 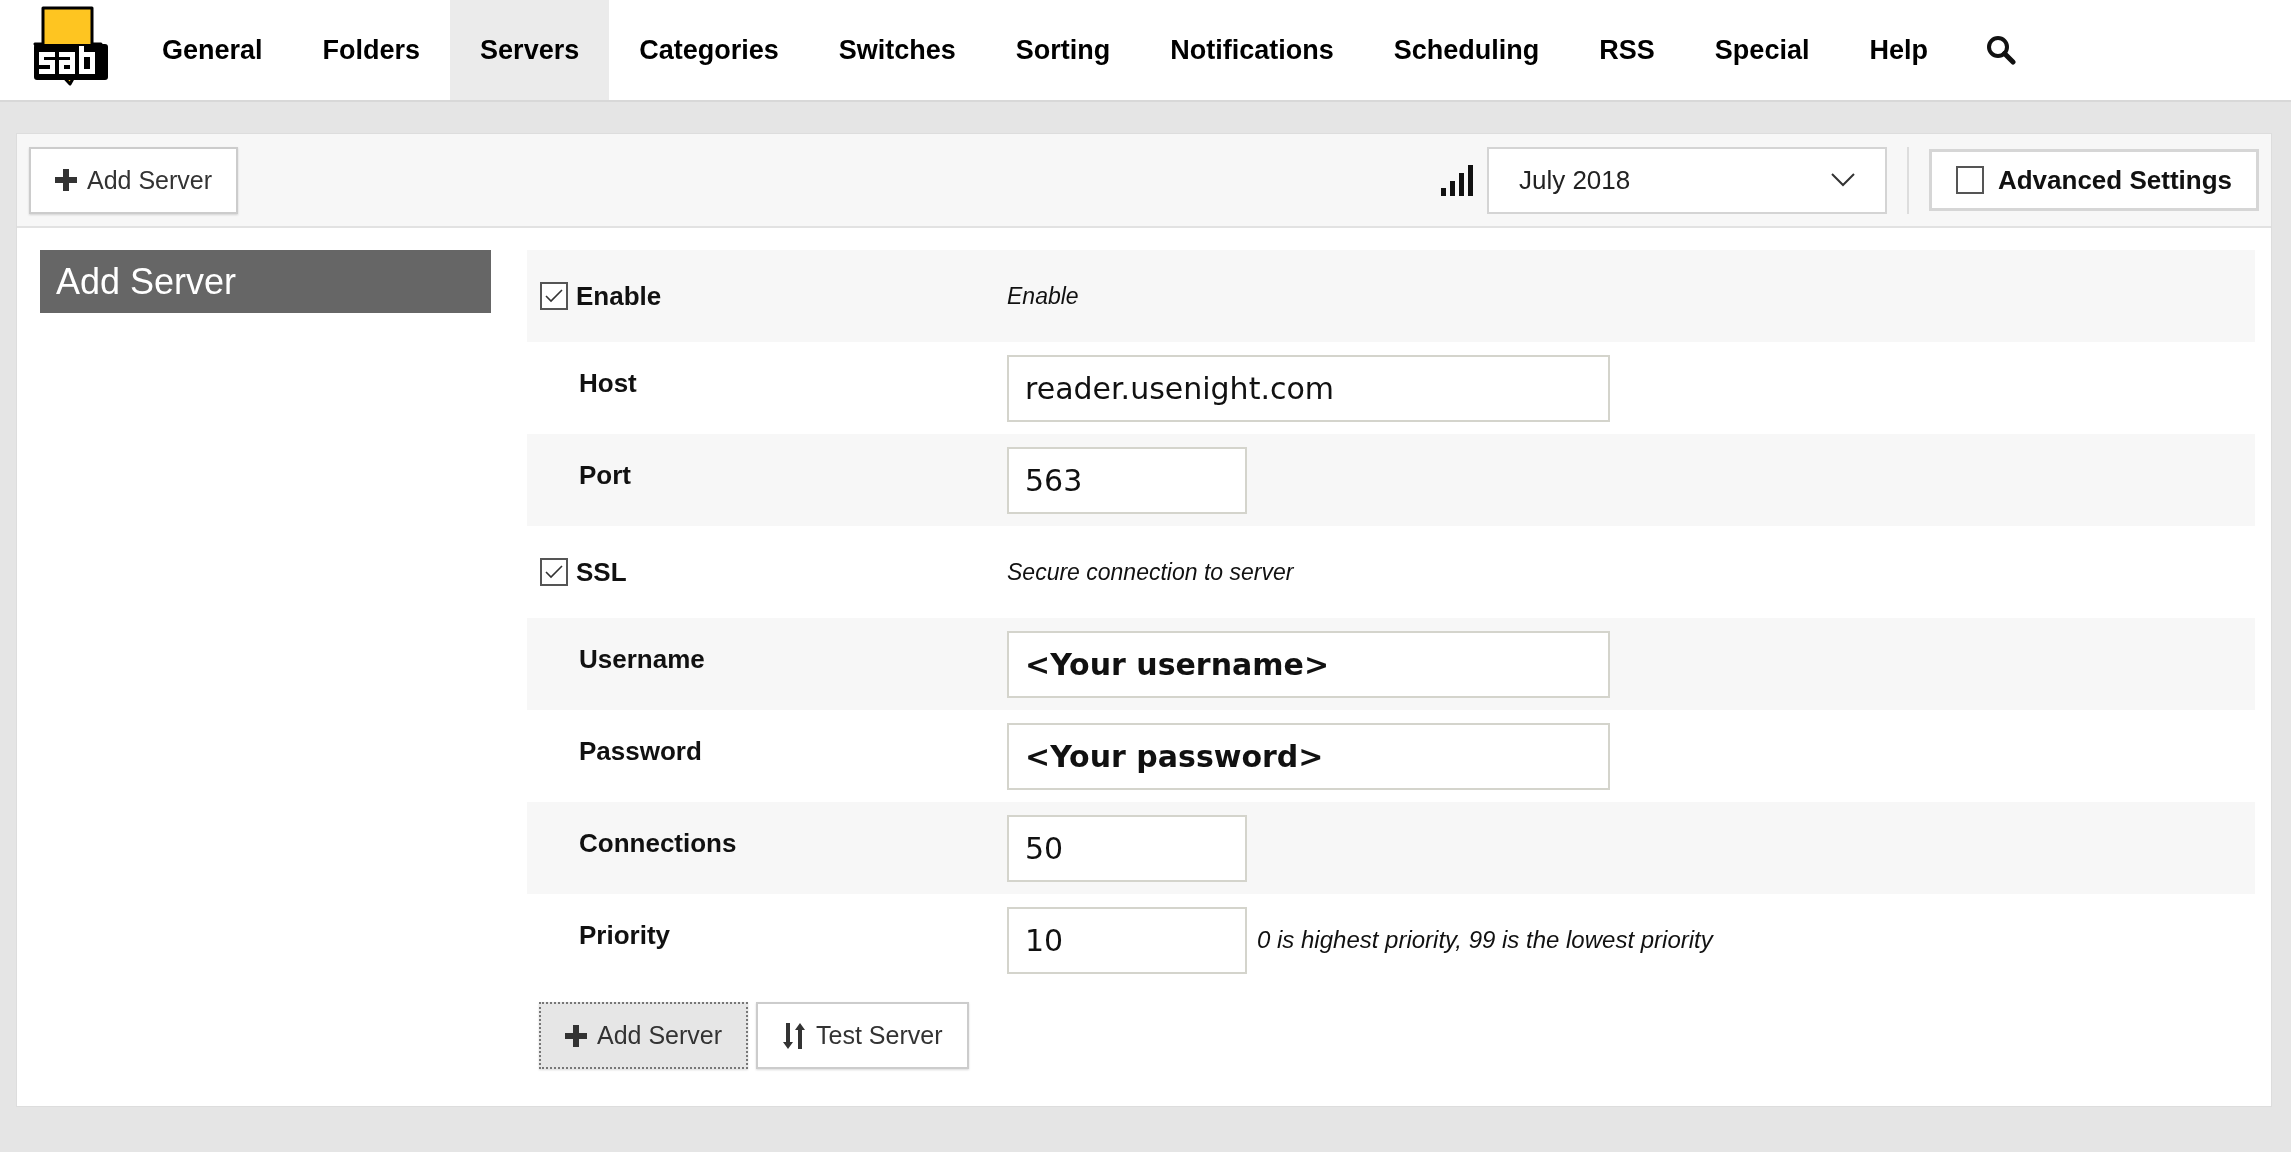 What do you see at coordinates (2093, 180) in the screenshot?
I see `advanced-settings-toggle: Advanced Settings` at bounding box center [2093, 180].